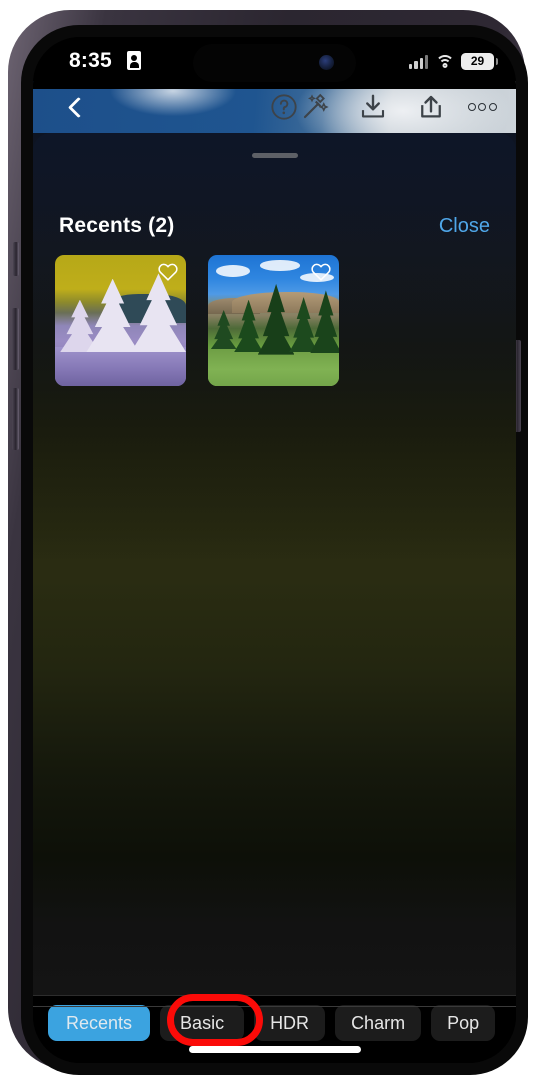 The image size is (533, 1080). Describe the element at coordinates (99, 1023) in the screenshot. I see `tab-recents: Recents` at that location.